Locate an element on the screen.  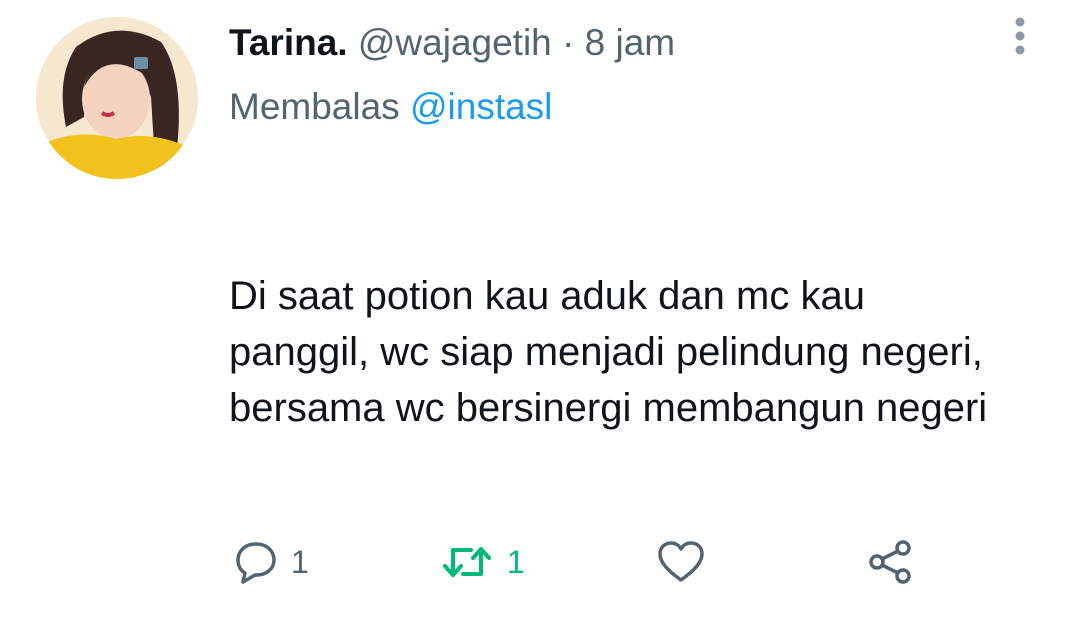
share-button is located at coordinates (891, 562).